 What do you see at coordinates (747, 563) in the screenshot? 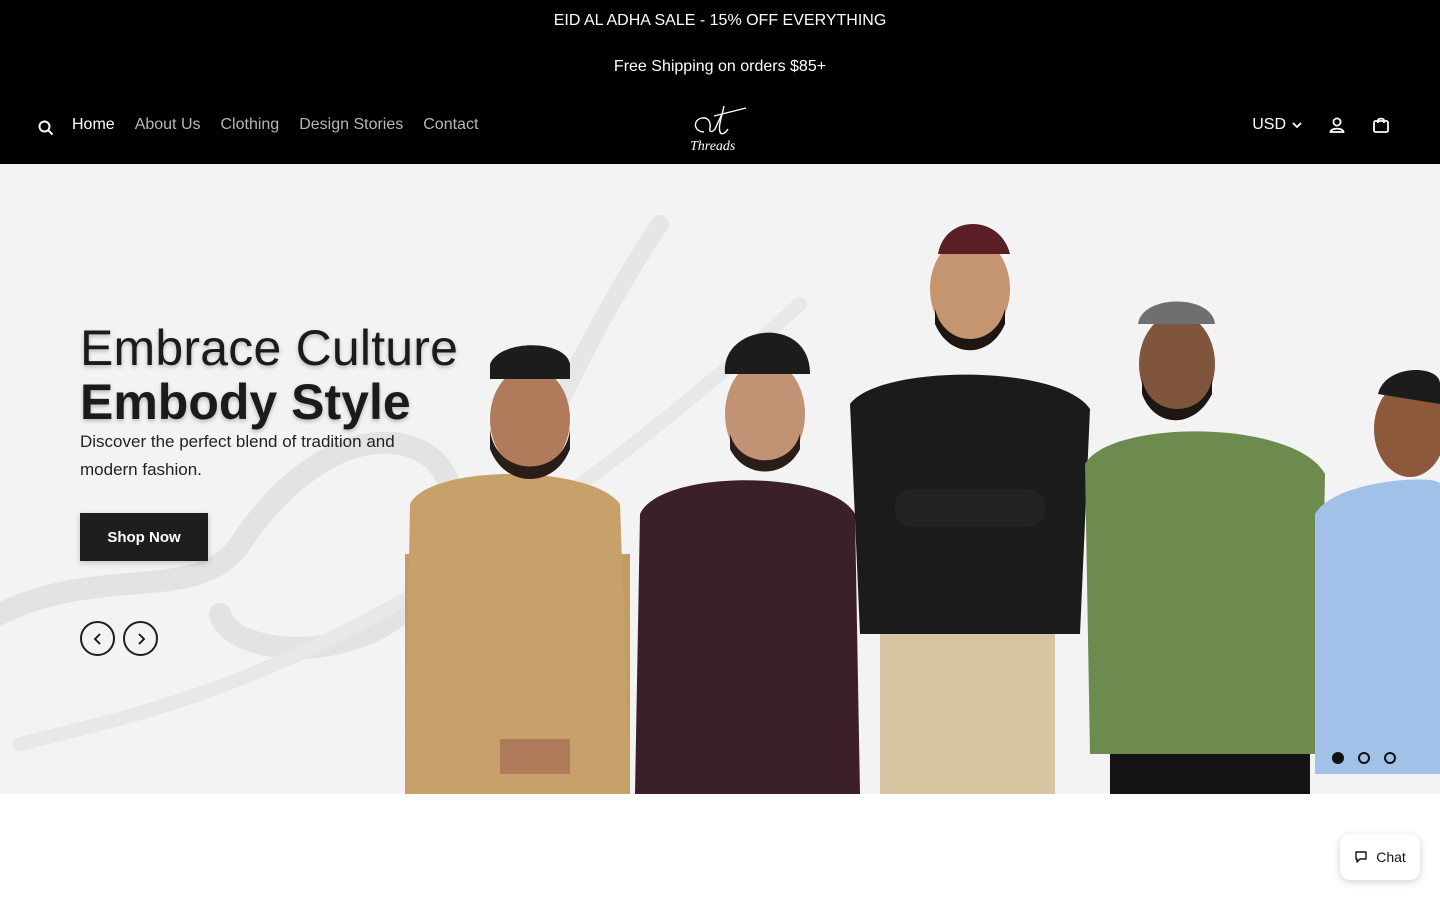
I see `model-maroon-kurta` at bounding box center [747, 563].